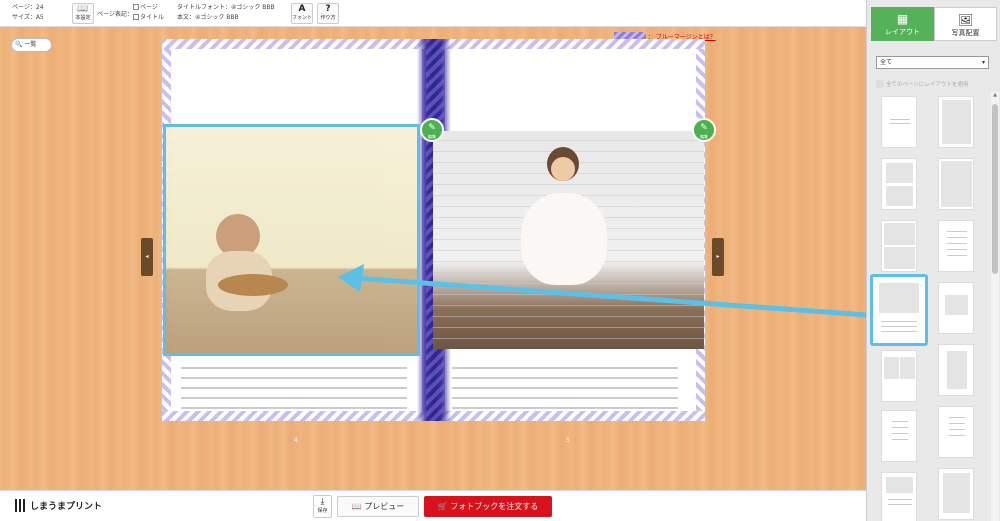 This screenshot has height=521, width=1000. What do you see at coordinates (20, 505) in the screenshot?
I see `logo-icon` at bounding box center [20, 505].